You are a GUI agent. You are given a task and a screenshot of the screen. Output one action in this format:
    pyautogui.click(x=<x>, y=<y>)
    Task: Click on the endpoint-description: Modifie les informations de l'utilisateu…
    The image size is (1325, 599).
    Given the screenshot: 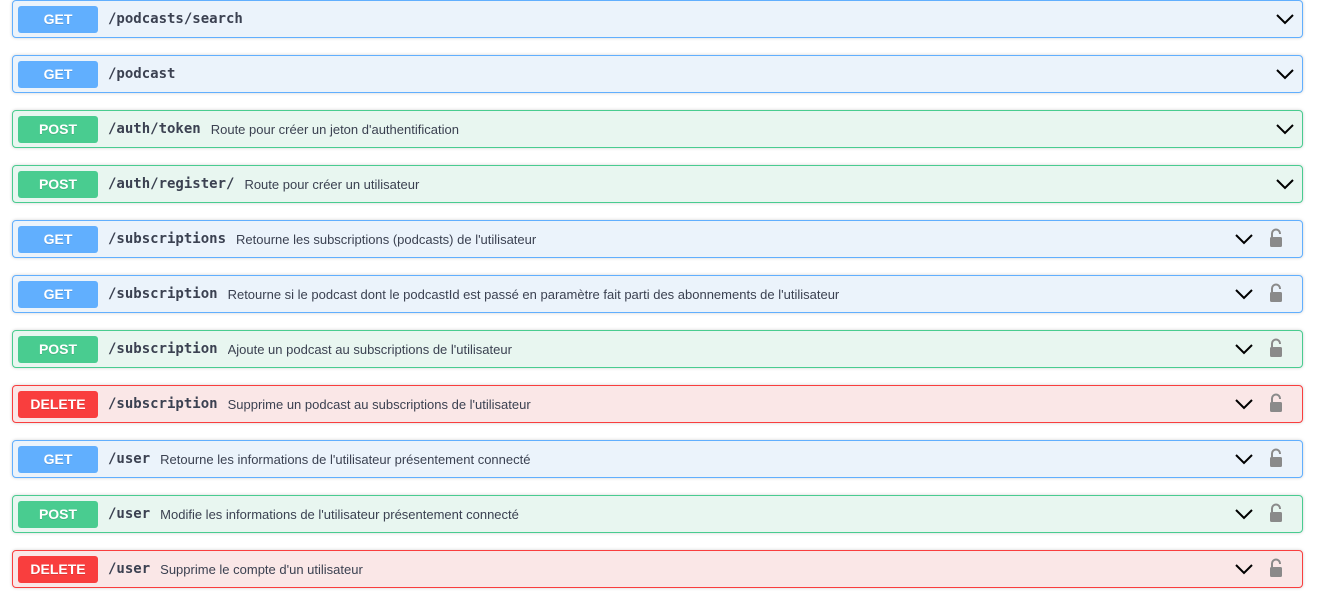 What is the action you would take?
    pyautogui.click(x=339, y=514)
    